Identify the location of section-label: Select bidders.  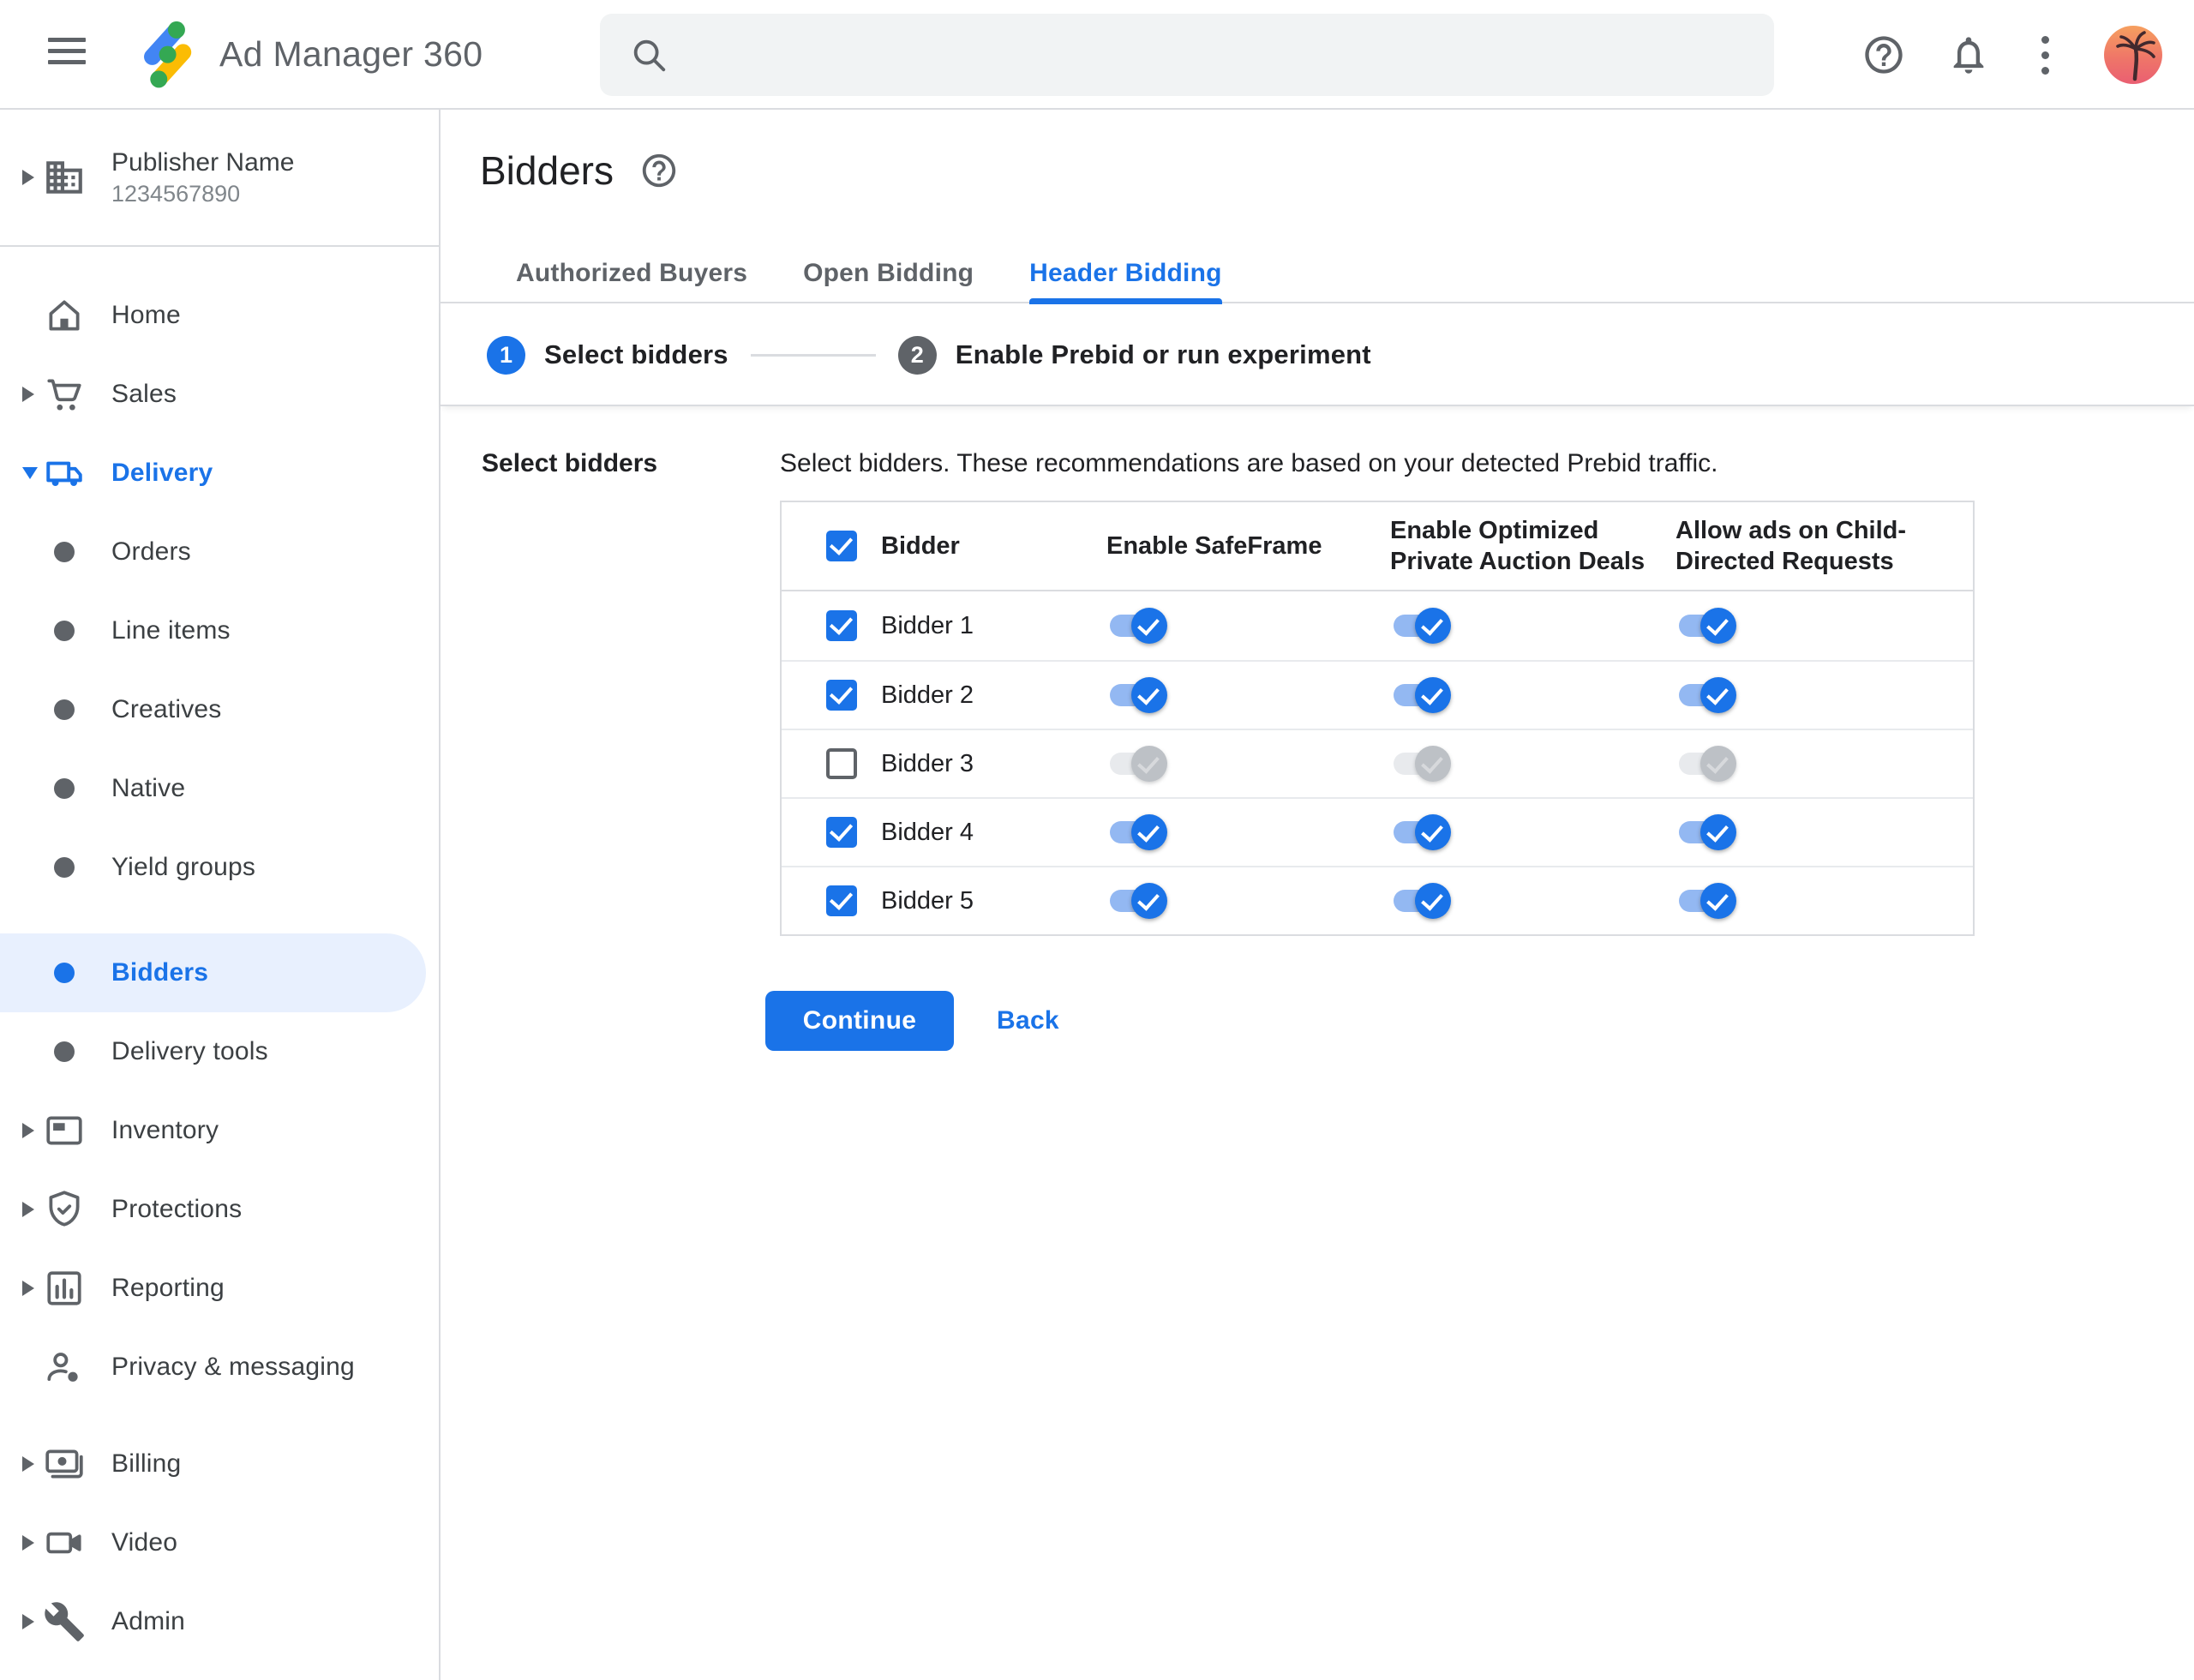
(570, 463).